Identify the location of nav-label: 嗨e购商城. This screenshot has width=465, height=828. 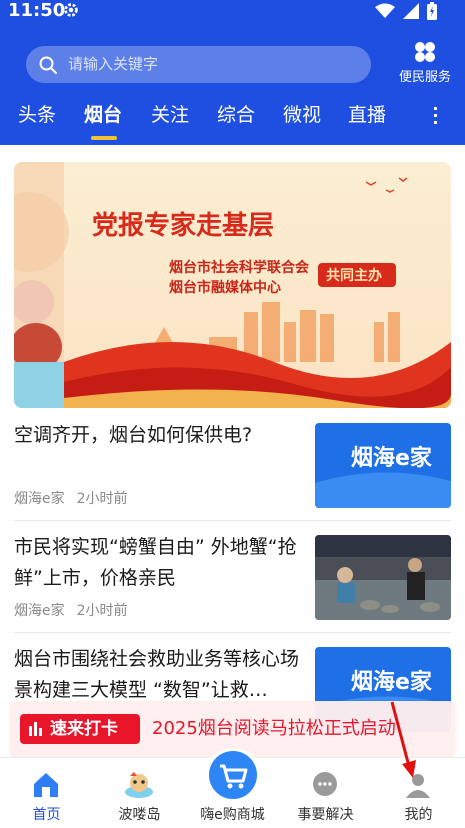
(232, 815).